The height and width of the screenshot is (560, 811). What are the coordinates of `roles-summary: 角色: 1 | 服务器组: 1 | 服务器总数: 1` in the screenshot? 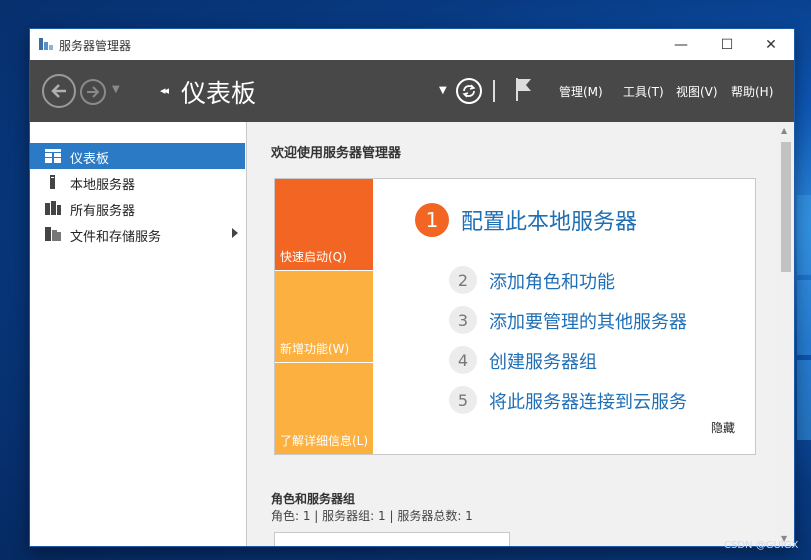 It's located at (372, 516).